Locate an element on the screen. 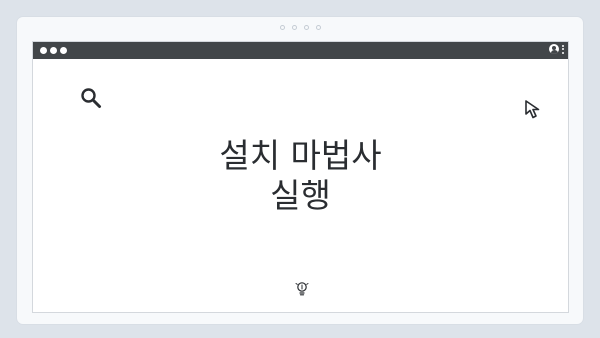  user-icon is located at coordinates (554, 49).